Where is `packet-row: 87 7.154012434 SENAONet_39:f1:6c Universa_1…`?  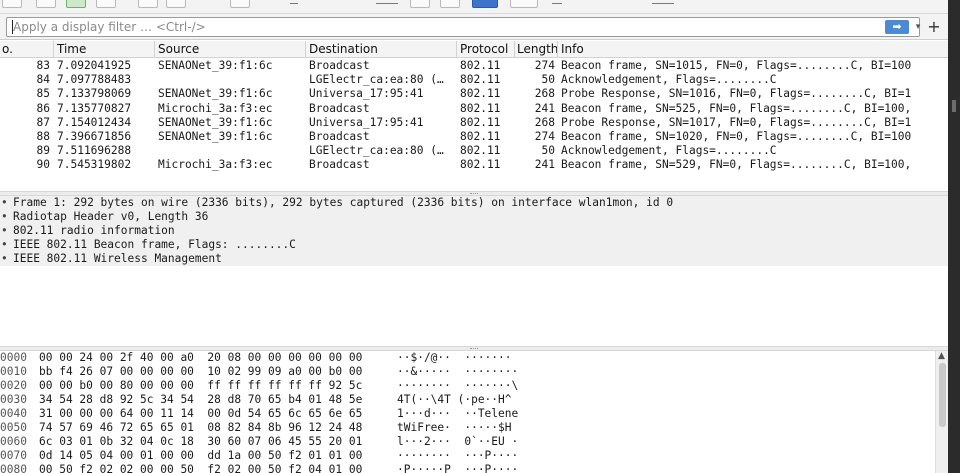
packet-row: 87 7.154012434 SENAONet_39:f1:6c Universa_1… is located at coordinates (474, 123).